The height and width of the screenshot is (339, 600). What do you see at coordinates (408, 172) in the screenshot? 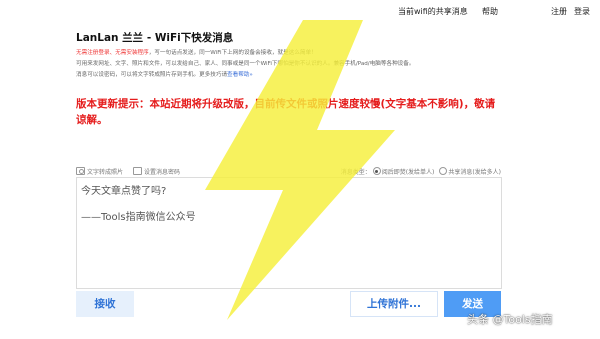
I see `radio-direct-label: 阅后即焚(发给单人)` at bounding box center [408, 172].